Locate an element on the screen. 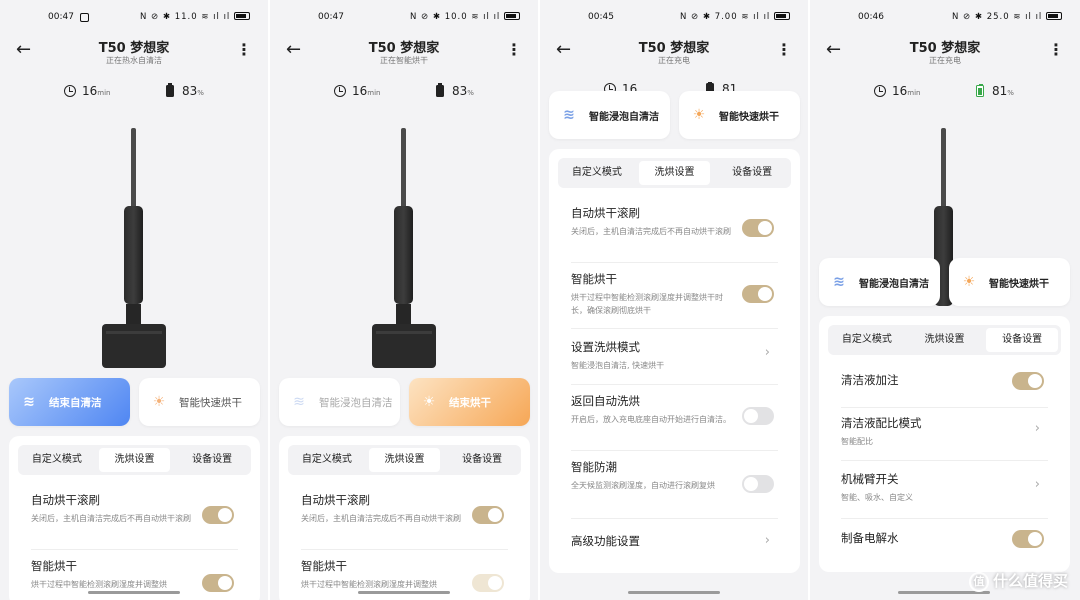 This screenshot has width=1080, height=600. battery-value: 83 is located at coordinates (190, 91).